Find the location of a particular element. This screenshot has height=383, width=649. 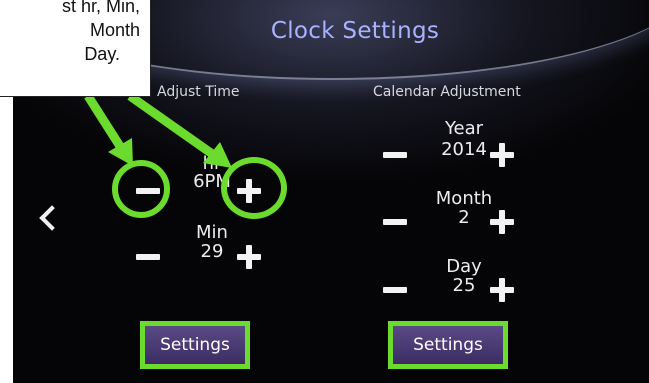

callout-line-2: Month is located at coordinates (114, 30).